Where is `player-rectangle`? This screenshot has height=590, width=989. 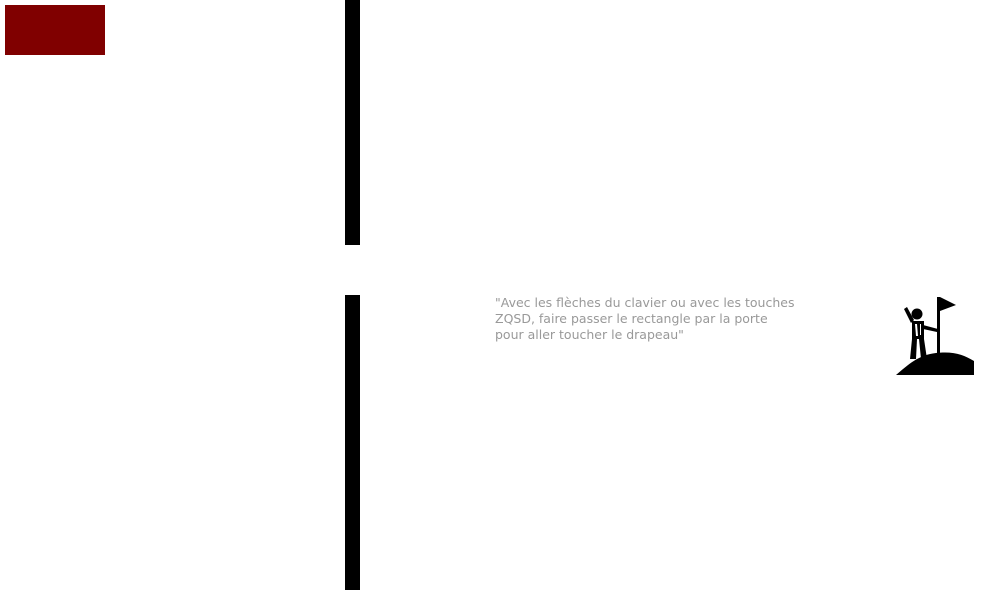
player-rectangle is located at coordinates (55, 30).